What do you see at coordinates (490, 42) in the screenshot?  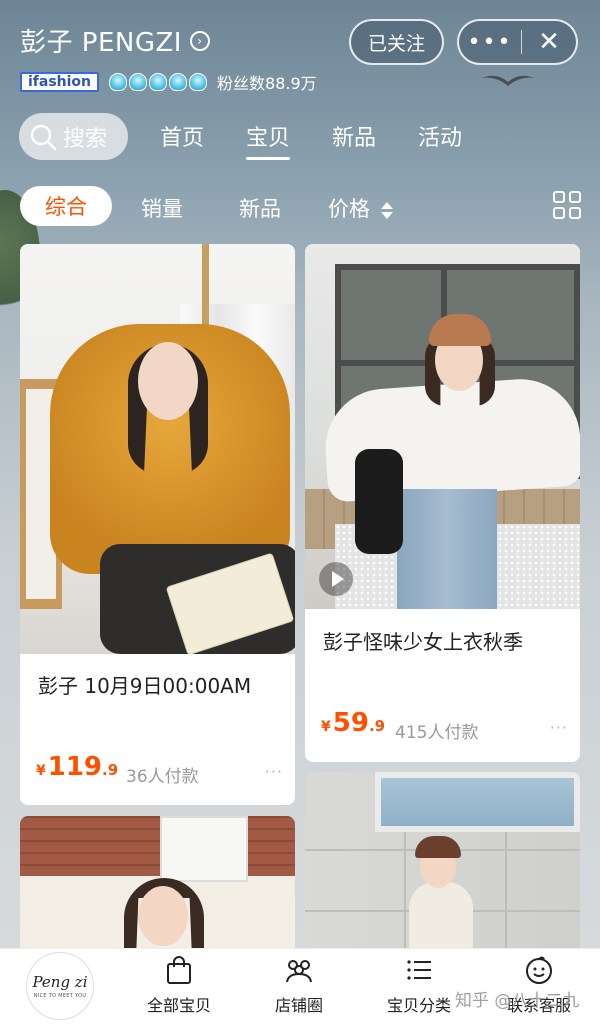 I see `more-button: •••` at bounding box center [490, 42].